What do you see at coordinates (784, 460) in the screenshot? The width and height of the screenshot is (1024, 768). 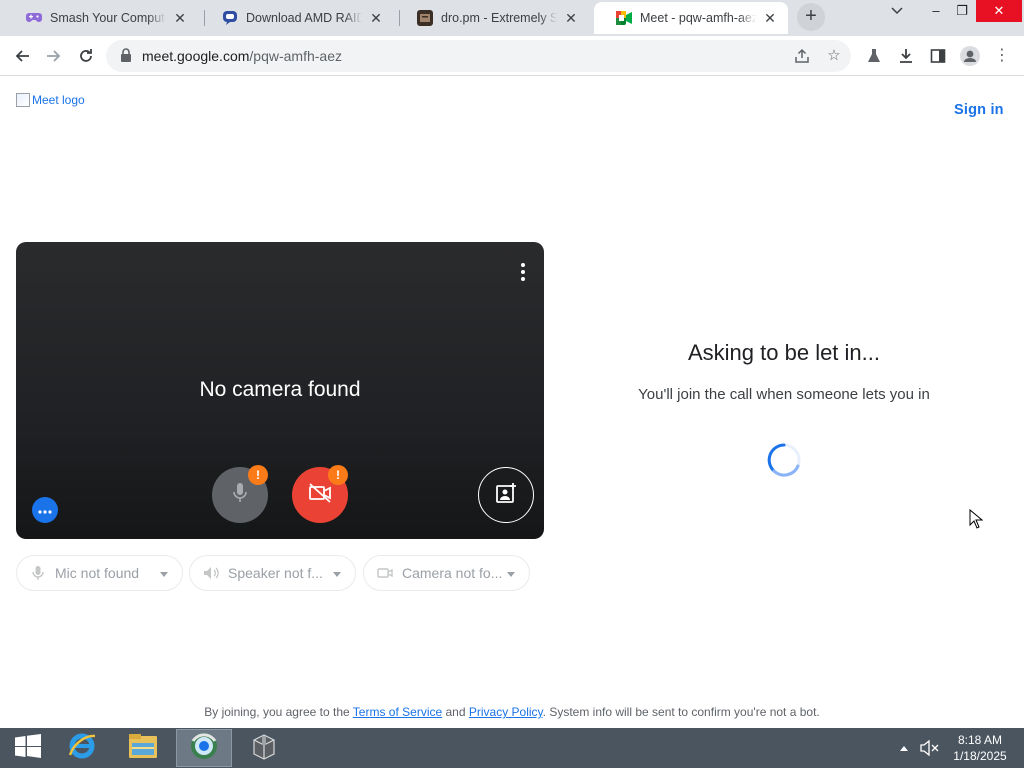 I see `loading-spinner-icon` at bounding box center [784, 460].